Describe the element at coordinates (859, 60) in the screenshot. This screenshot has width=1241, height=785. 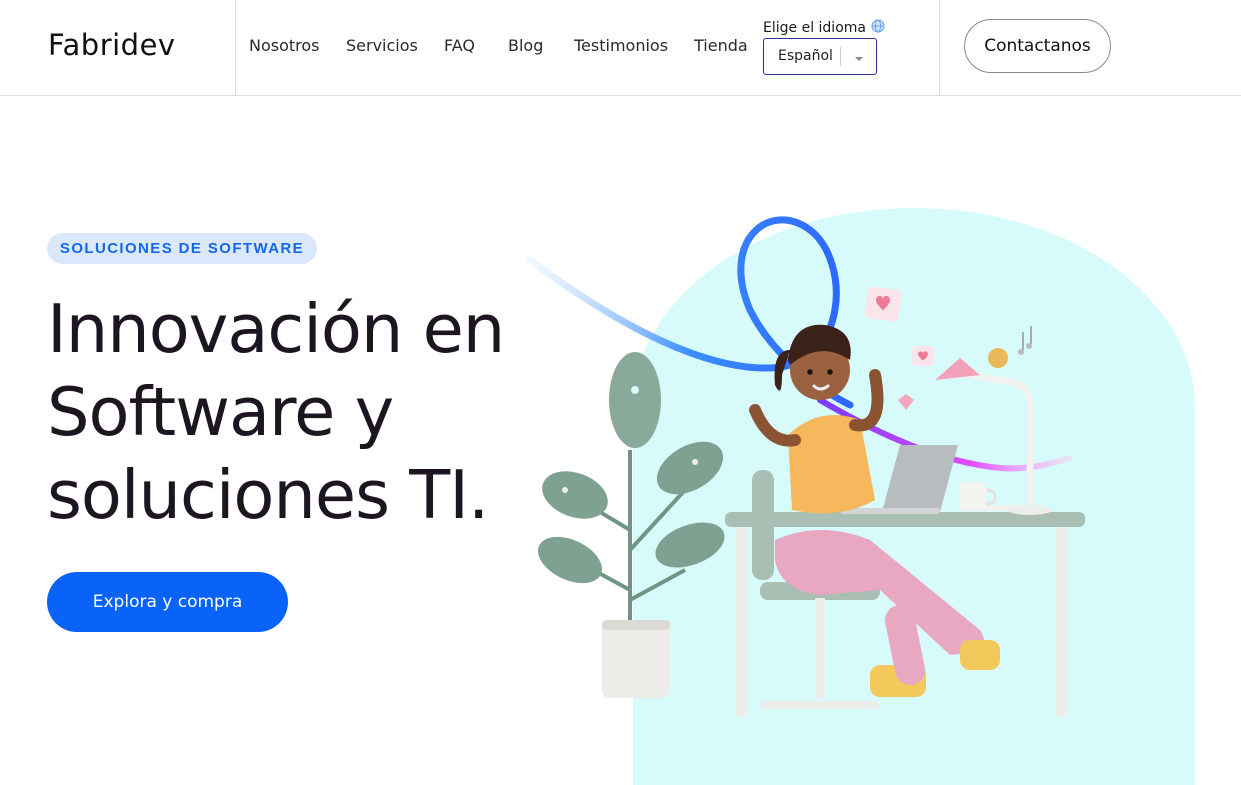
I see `chevron-down-icon` at that location.